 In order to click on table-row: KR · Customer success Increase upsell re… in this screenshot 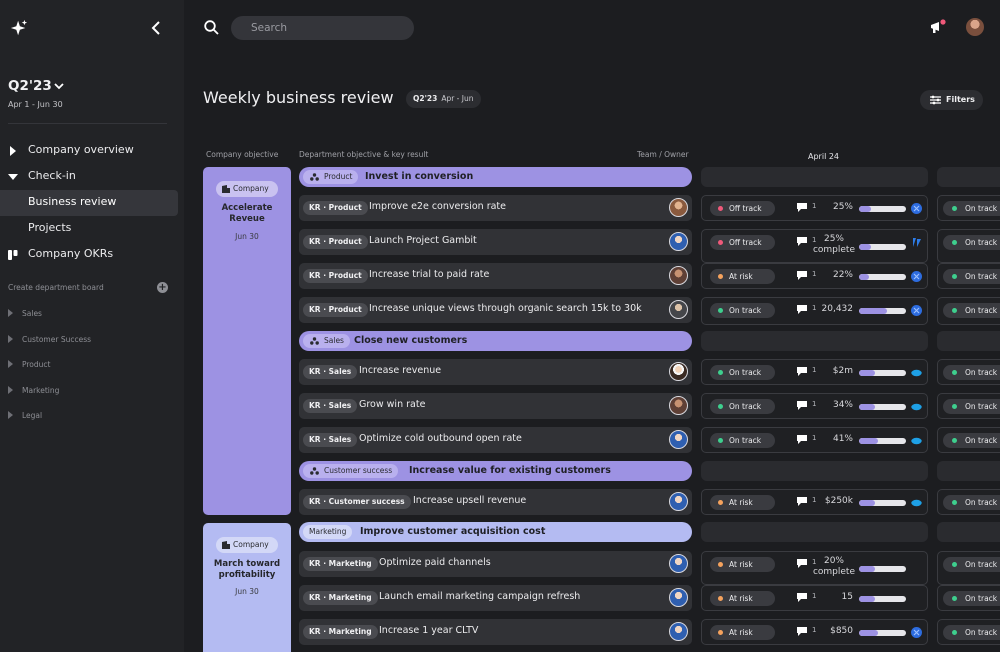, I will do `click(495, 502)`.